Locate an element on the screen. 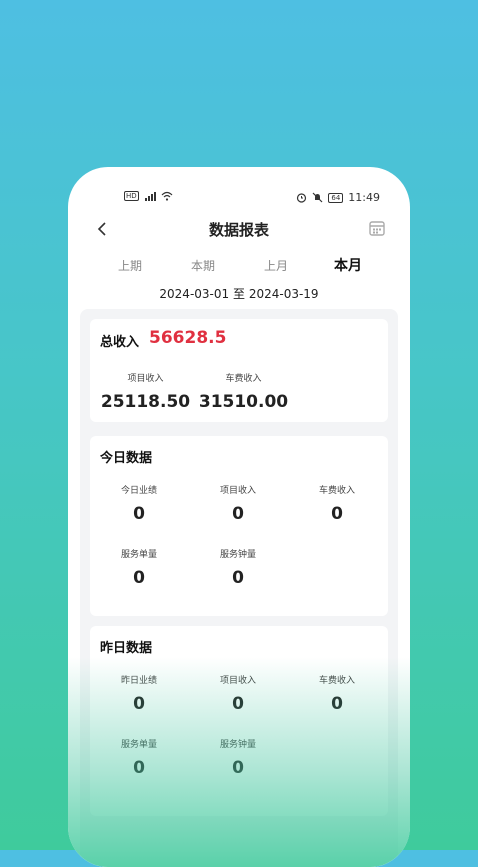  mute-icon is located at coordinates (317, 197).